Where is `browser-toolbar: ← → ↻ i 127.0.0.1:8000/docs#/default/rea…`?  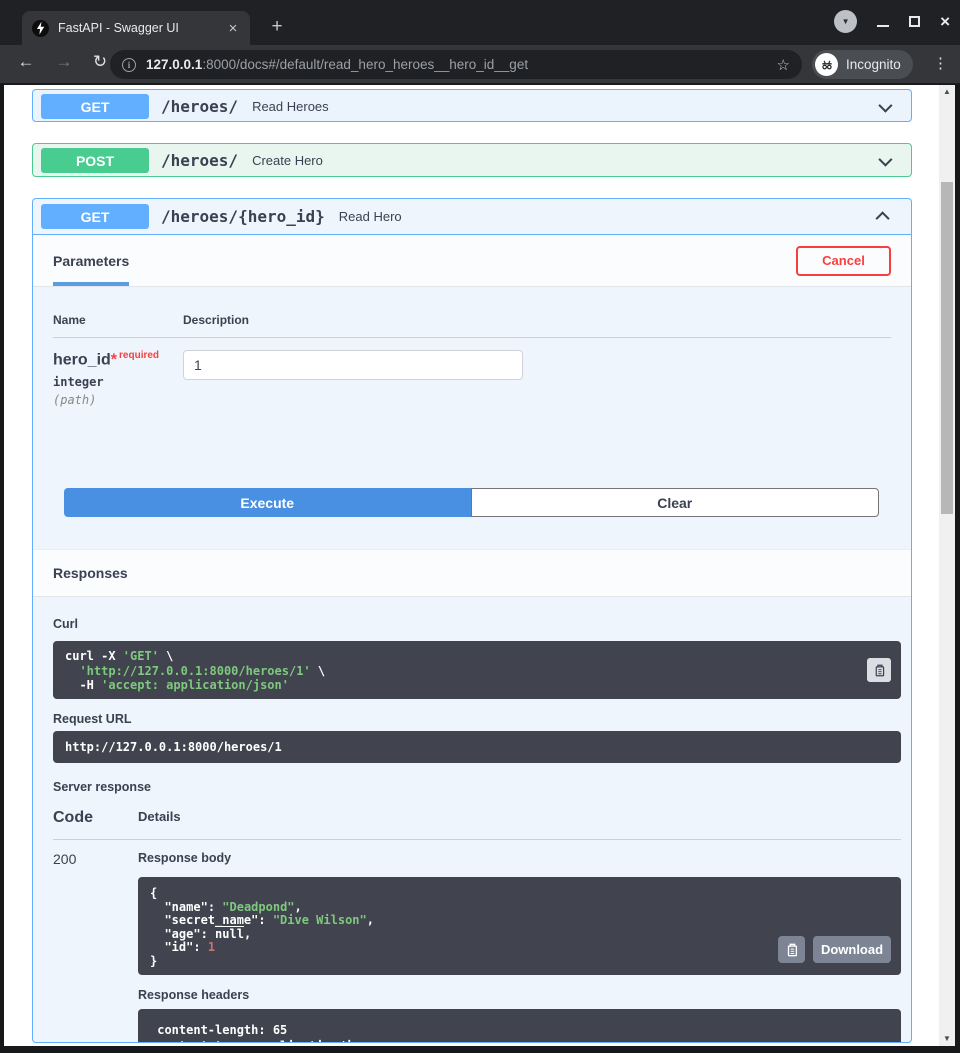 browser-toolbar: ← → ↻ i 127.0.0.1:8000/docs#/default/rea… is located at coordinates (480, 64).